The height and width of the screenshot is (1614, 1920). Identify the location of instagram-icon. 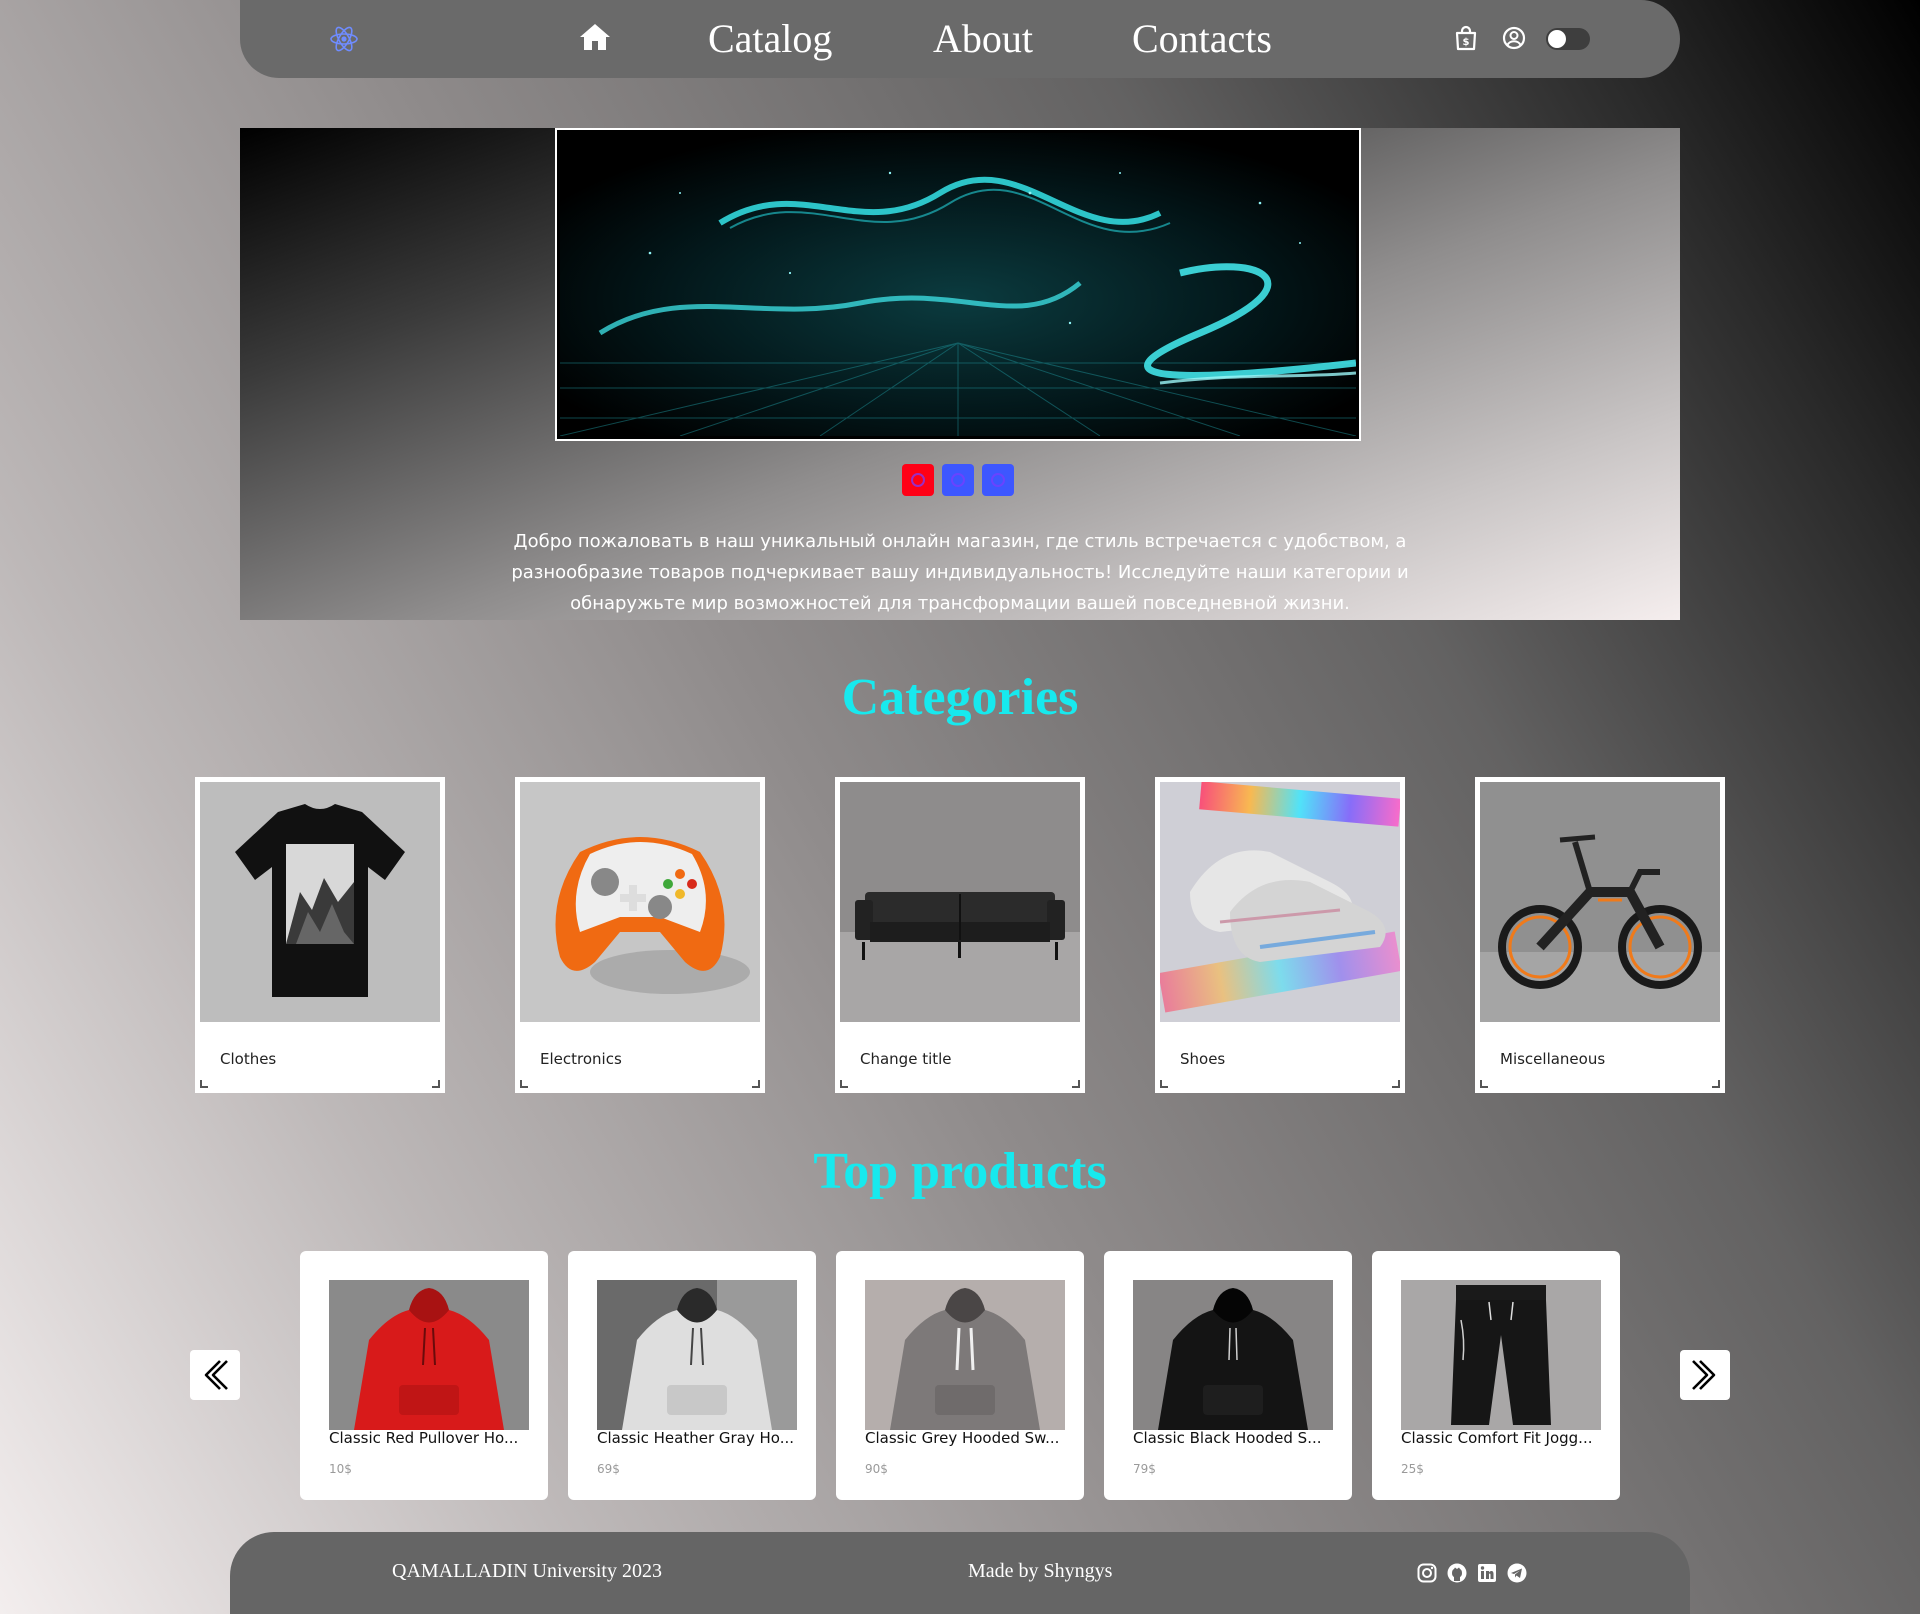
(1427, 1573).